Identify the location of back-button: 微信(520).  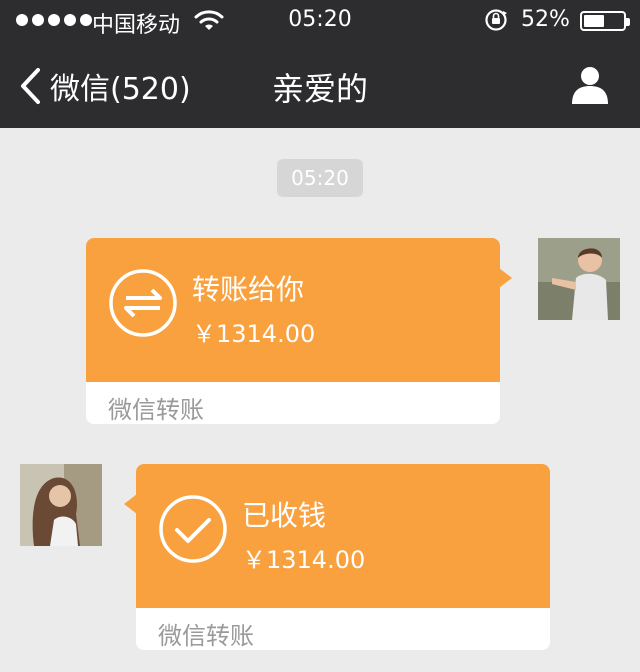
(104, 86).